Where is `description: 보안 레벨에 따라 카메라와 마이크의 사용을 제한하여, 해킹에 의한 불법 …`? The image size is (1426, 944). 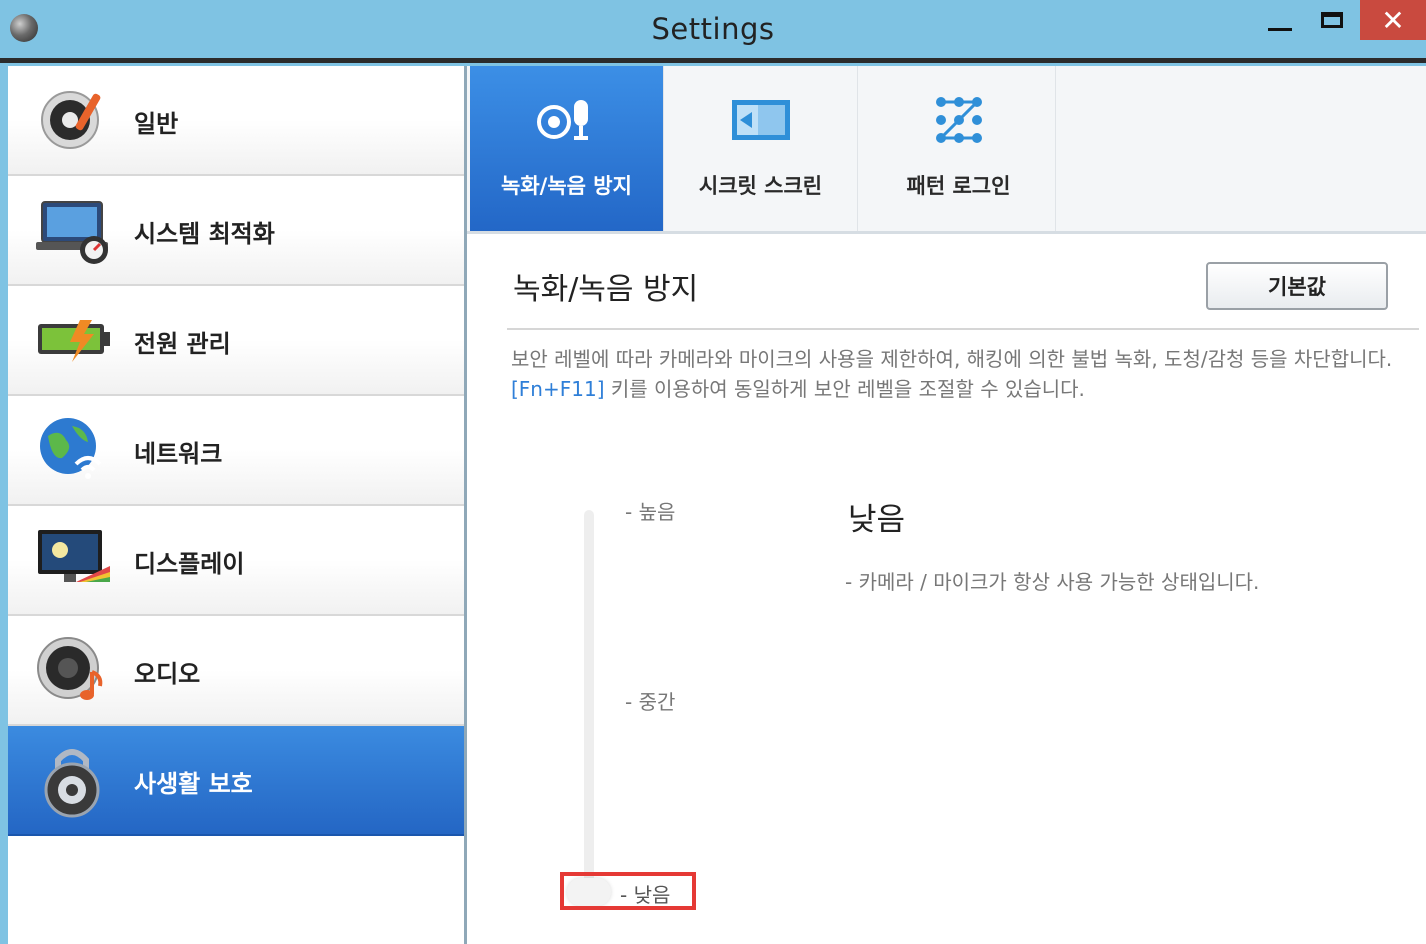
description: 보안 레벨에 따라 카메라와 마이크의 사용을 제한하여, 해킹에 의한 불법 … is located at coordinates (961, 374).